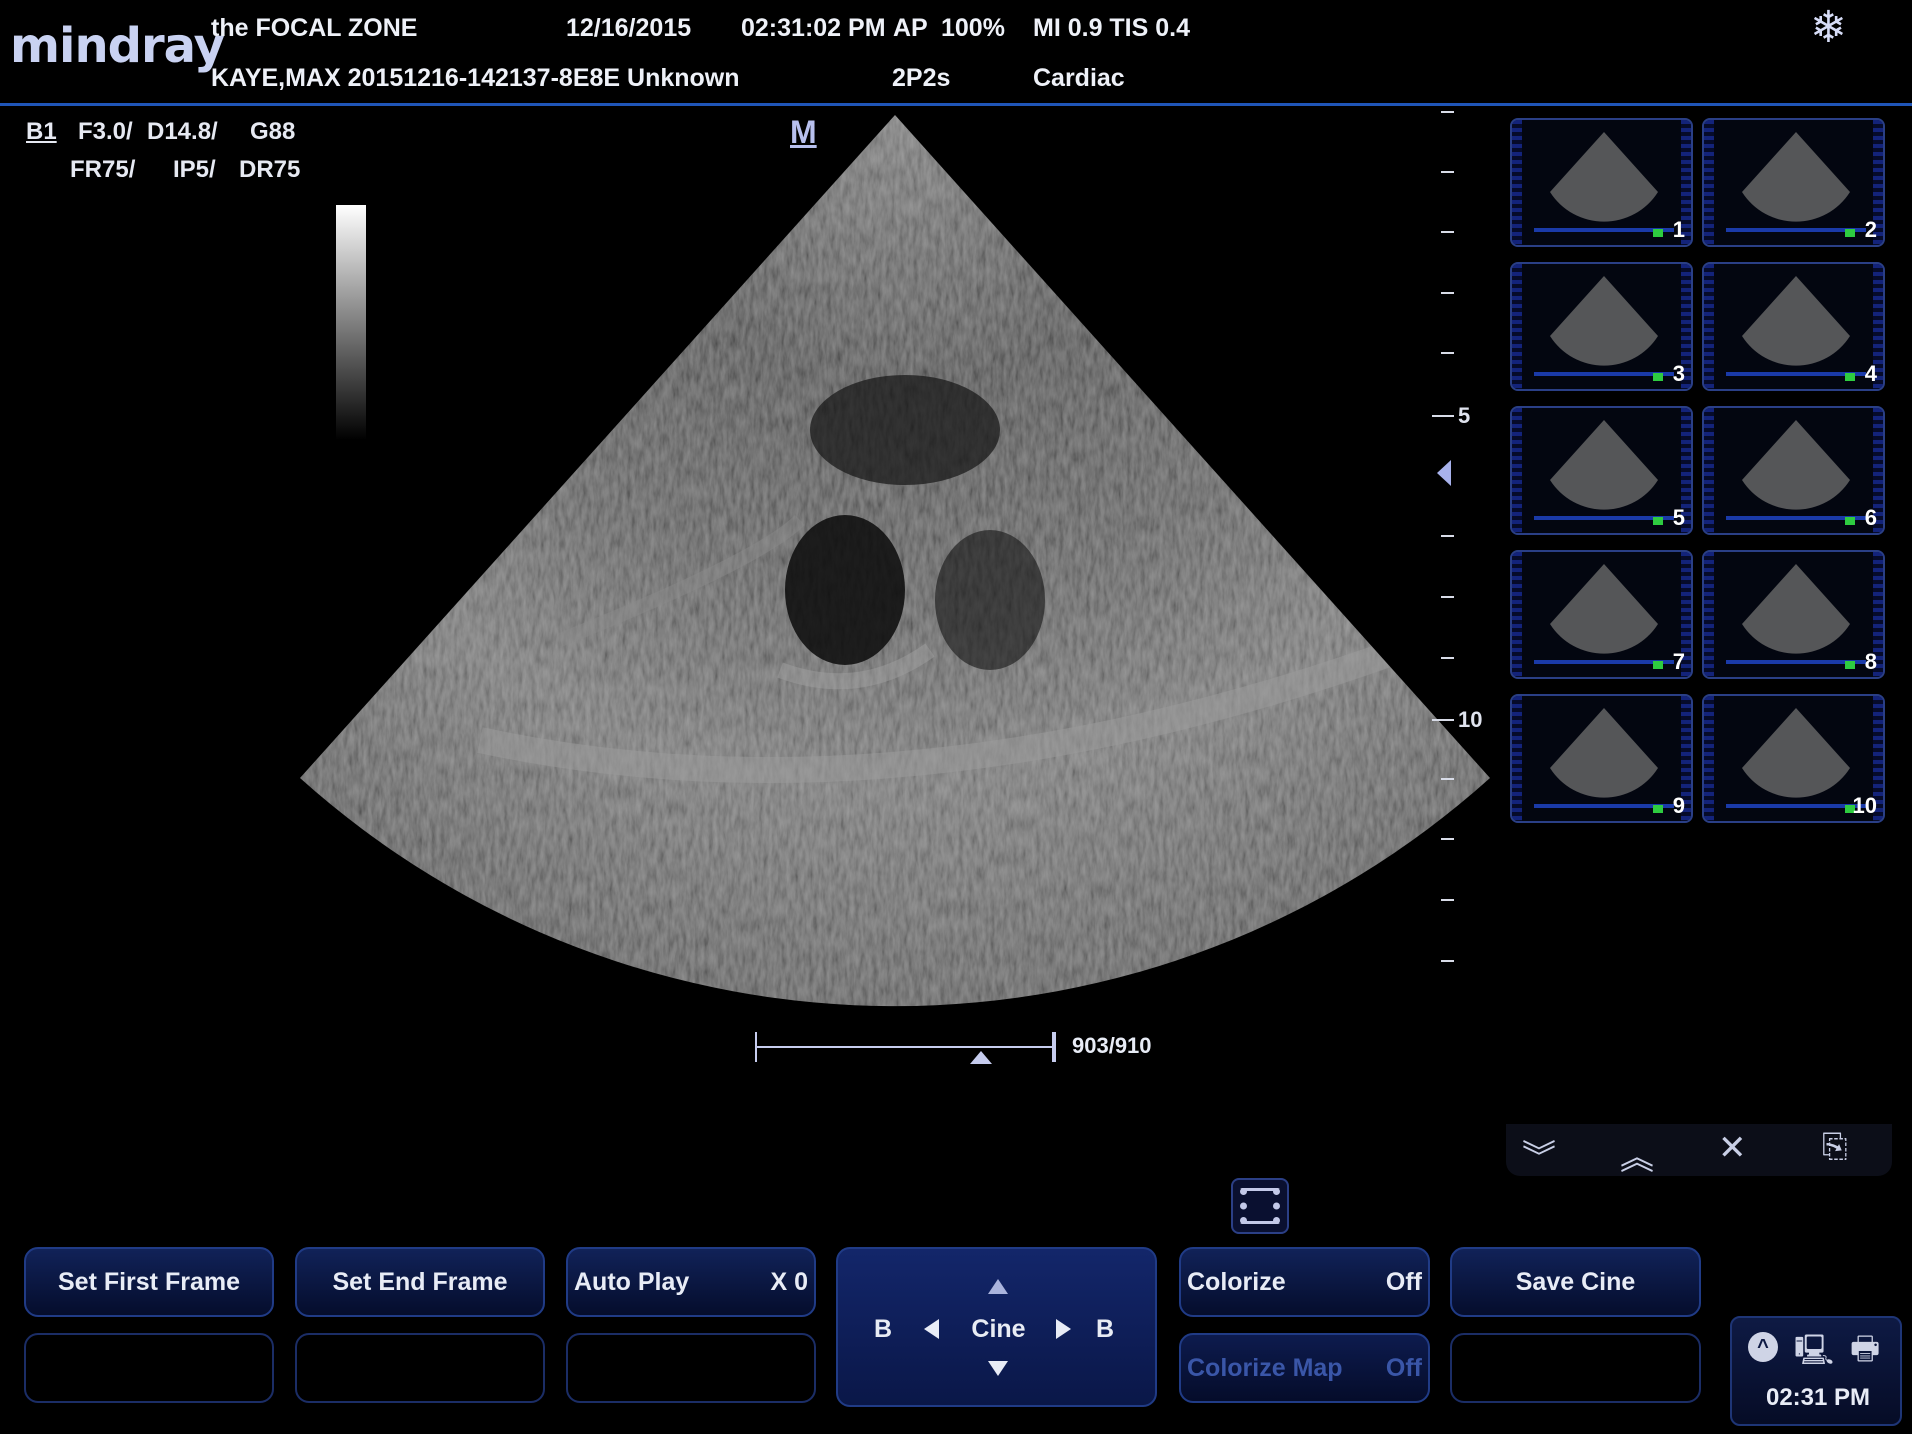  Describe the element at coordinates (1732, 1148) in the screenshot. I see `delete-icon: ✕` at that location.